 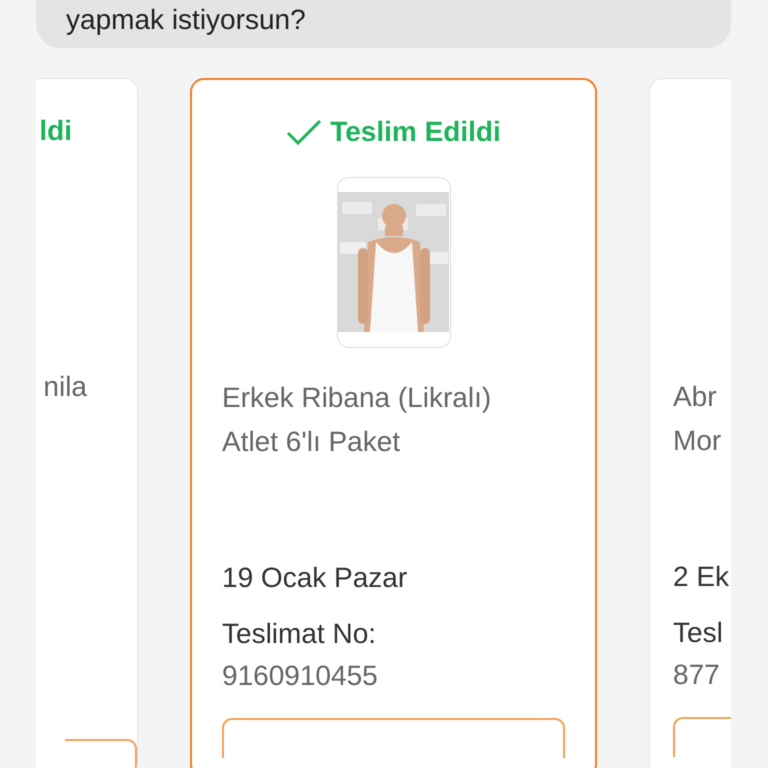 I want to click on delivery-number: 9160910455, so click(x=300, y=676).